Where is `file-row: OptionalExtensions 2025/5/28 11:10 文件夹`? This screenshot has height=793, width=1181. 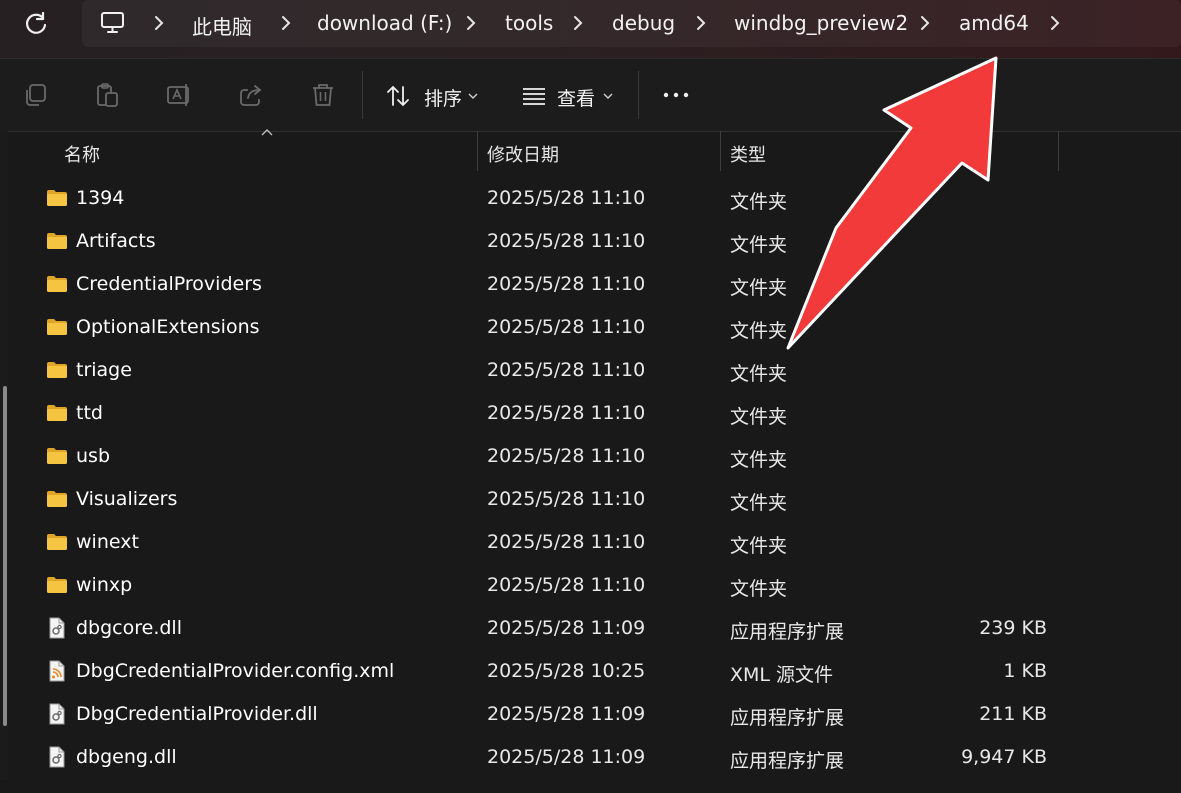 file-row: OptionalExtensions 2025/5/28 11:10 文件夹 is located at coordinates (600, 327).